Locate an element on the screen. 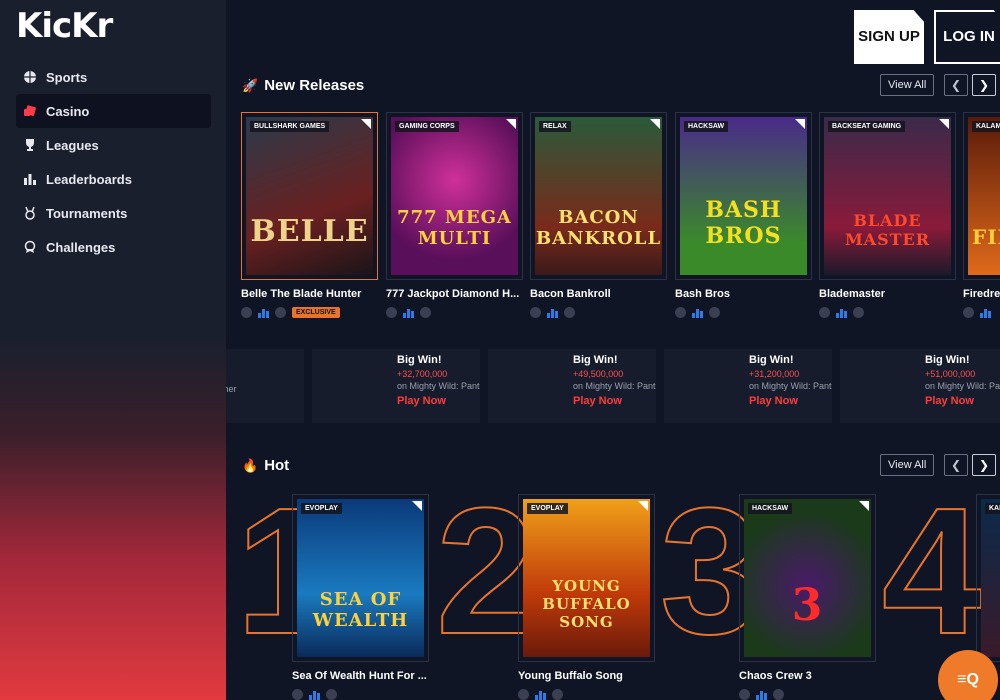  game-thumbnail: BULLSHARK GAMES BELLE is located at coordinates (309, 196).